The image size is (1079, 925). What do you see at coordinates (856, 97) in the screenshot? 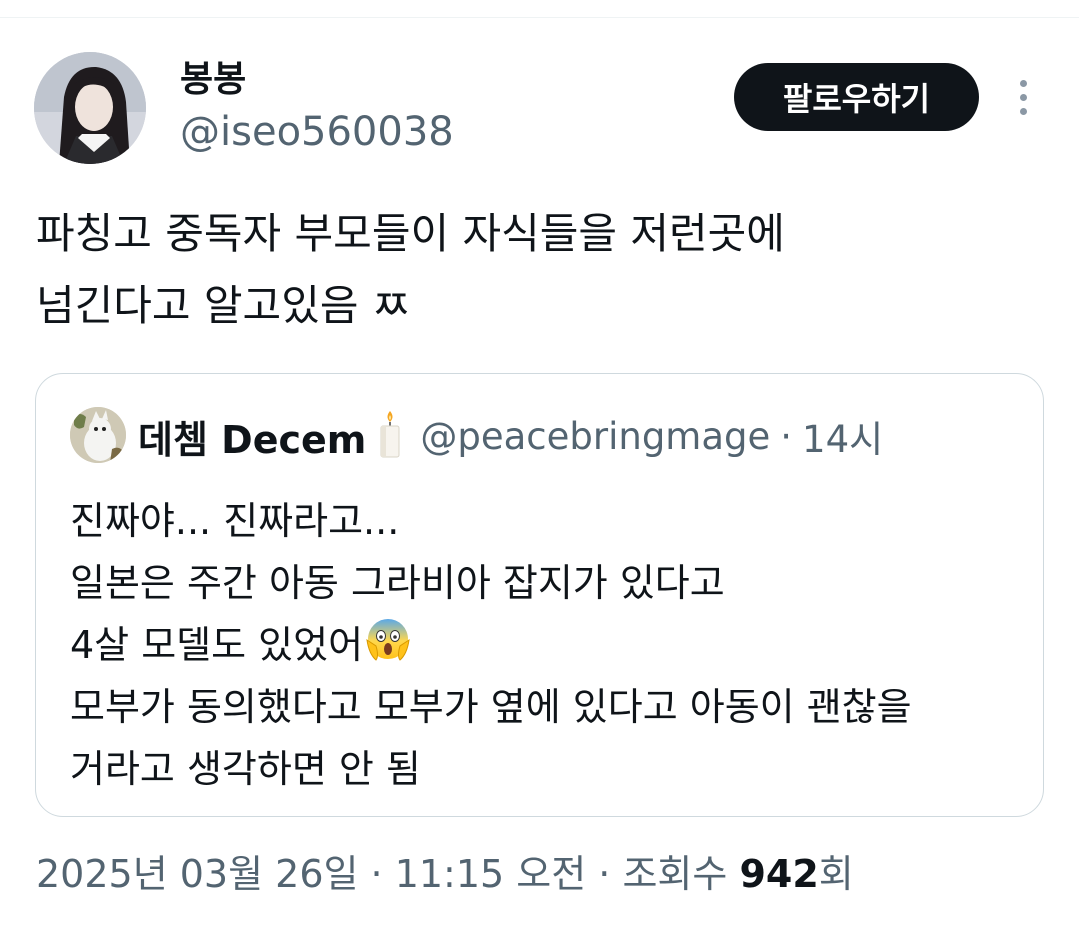
I see `follow-button: 팔로우하기` at bounding box center [856, 97].